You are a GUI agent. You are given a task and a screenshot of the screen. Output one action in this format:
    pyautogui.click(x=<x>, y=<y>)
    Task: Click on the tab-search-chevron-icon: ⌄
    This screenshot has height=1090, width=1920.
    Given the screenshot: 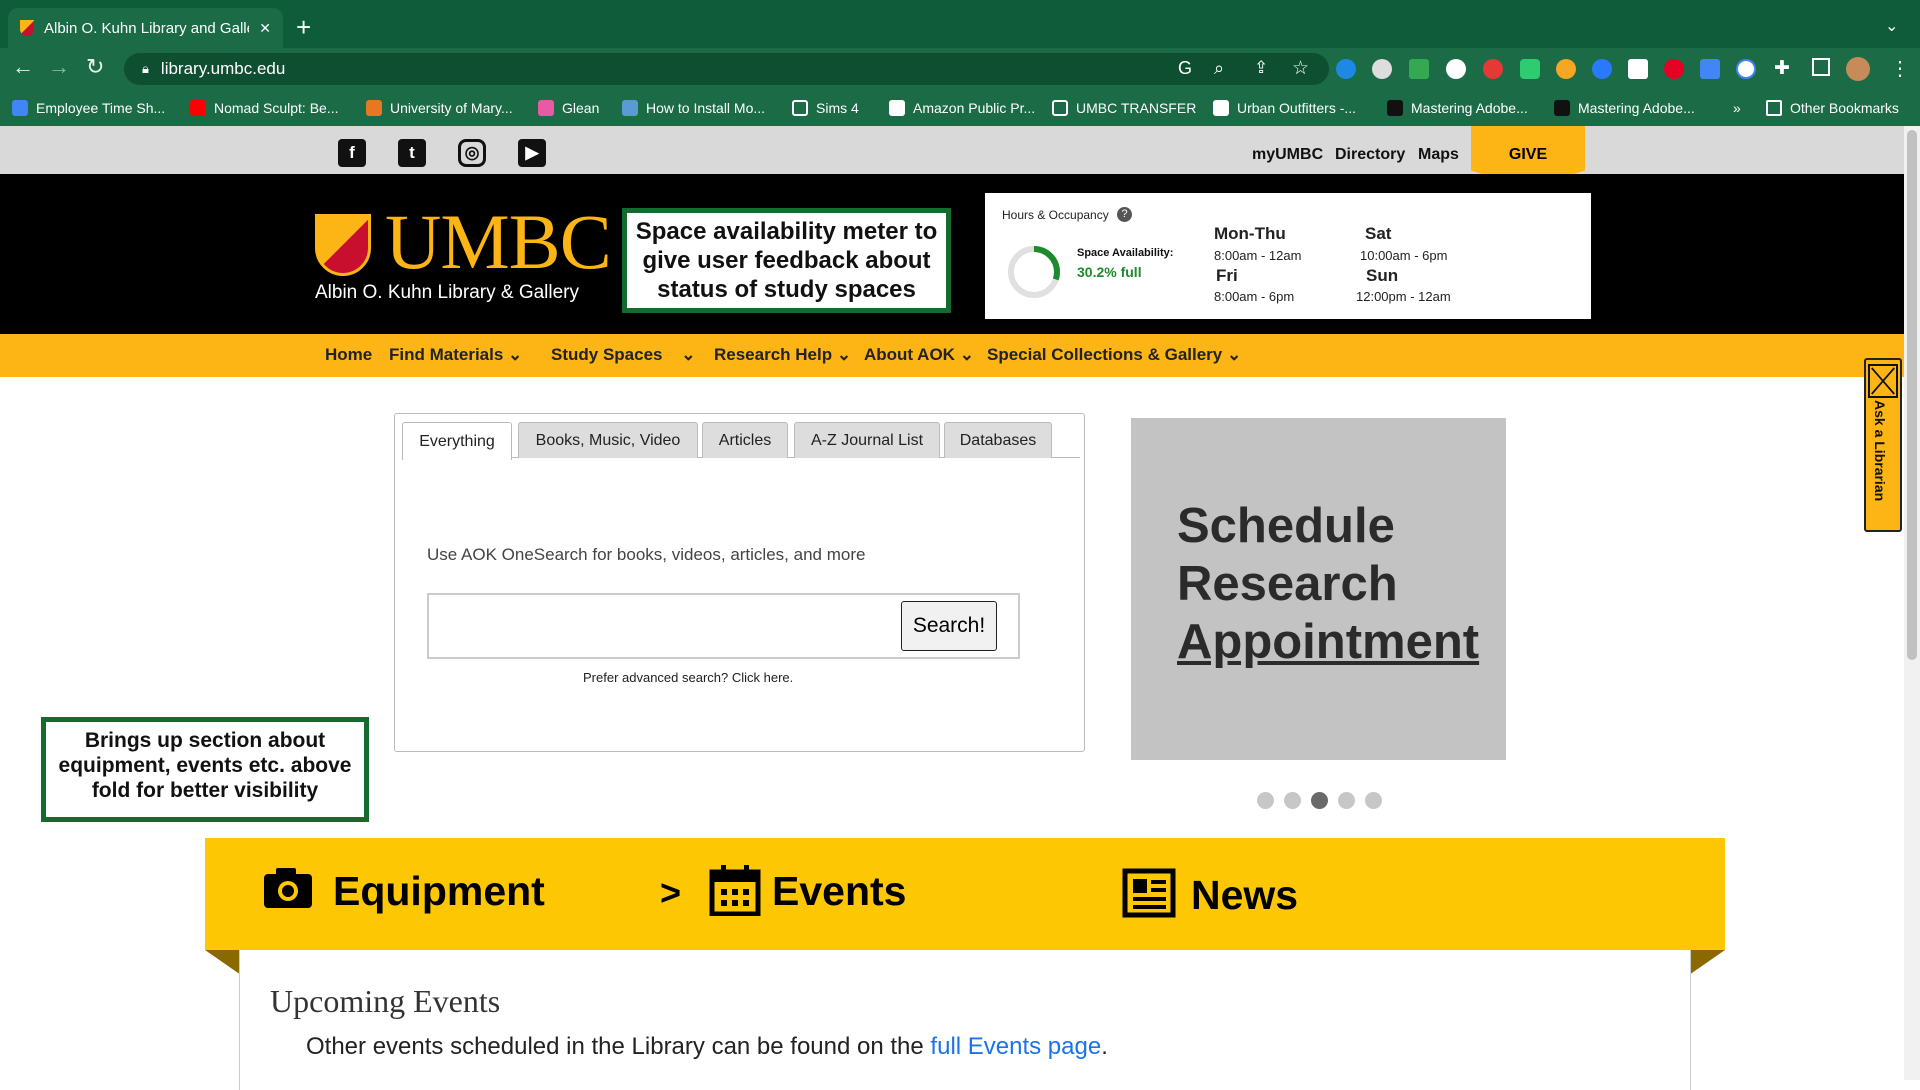 What is the action you would take?
    pyautogui.click(x=1891, y=26)
    